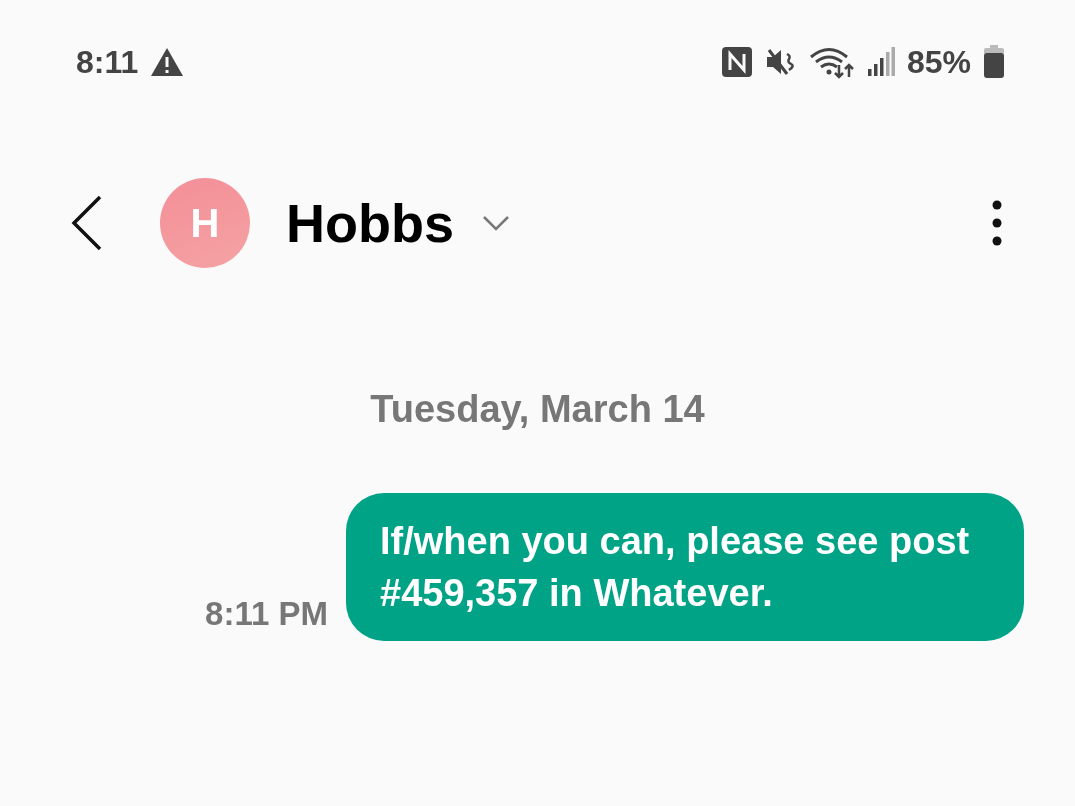 The width and height of the screenshot is (1075, 806). What do you see at coordinates (266, 614) in the screenshot?
I see `message-time: 8:11 PM` at bounding box center [266, 614].